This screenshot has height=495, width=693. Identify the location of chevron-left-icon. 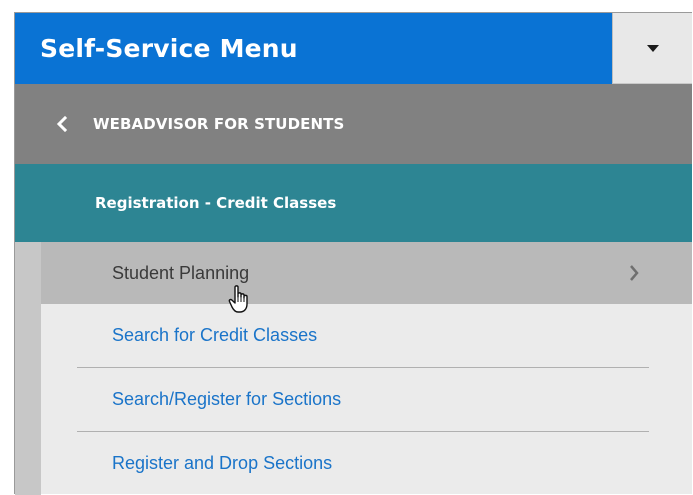
(66, 124).